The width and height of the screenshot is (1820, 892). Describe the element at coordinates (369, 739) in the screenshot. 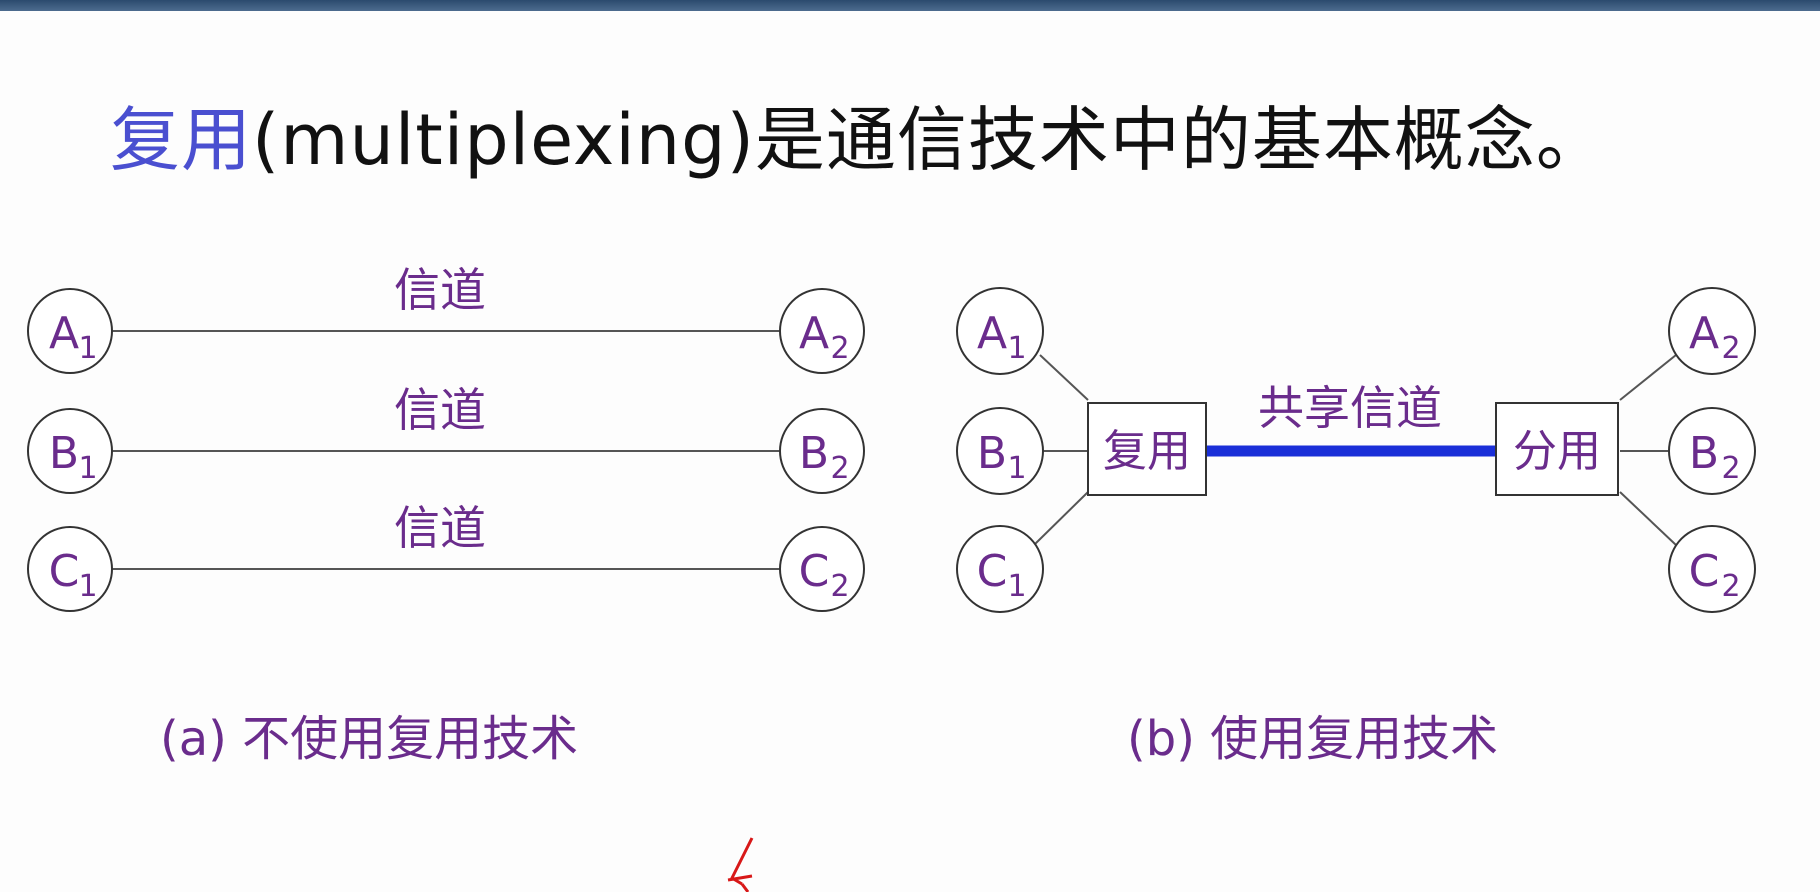

I see `caption-a: (a) 不使用复用技术` at that location.